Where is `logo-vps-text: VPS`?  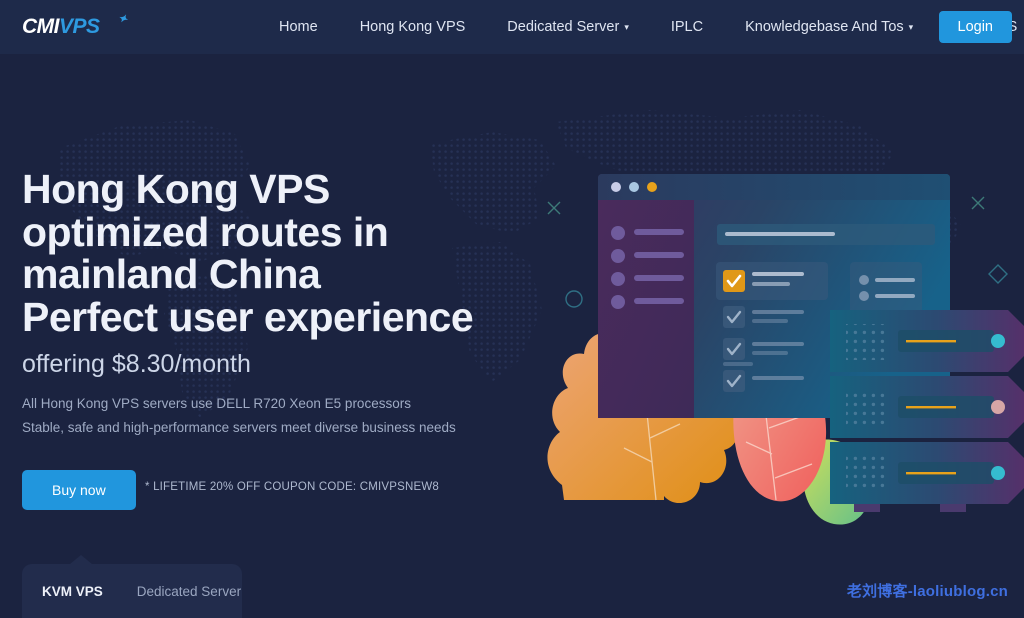
logo-vps-text: VPS is located at coordinates (79, 26).